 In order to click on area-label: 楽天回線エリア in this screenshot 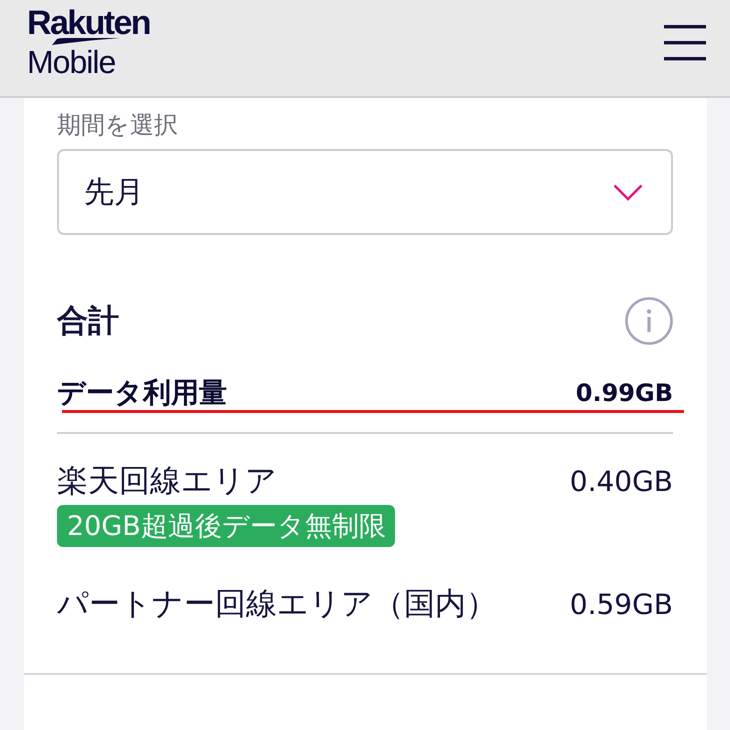, I will do `click(167, 481)`.